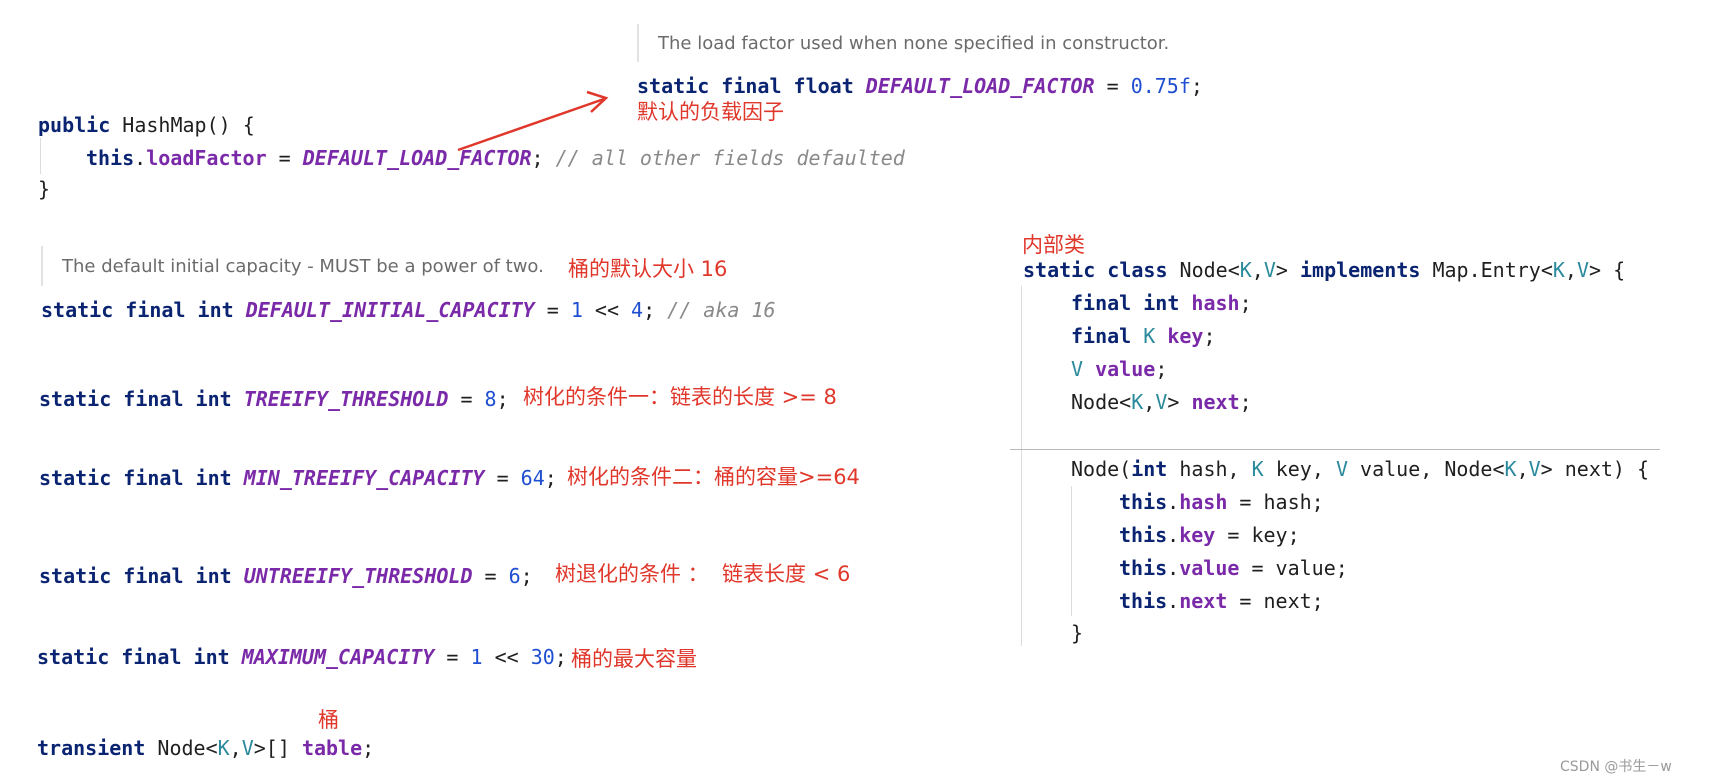 Image resolution: width=1710 pixels, height=781 pixels. Describe the element at coordinates (1125, 369) in the screenshot. I see `field-name: value` at that location.